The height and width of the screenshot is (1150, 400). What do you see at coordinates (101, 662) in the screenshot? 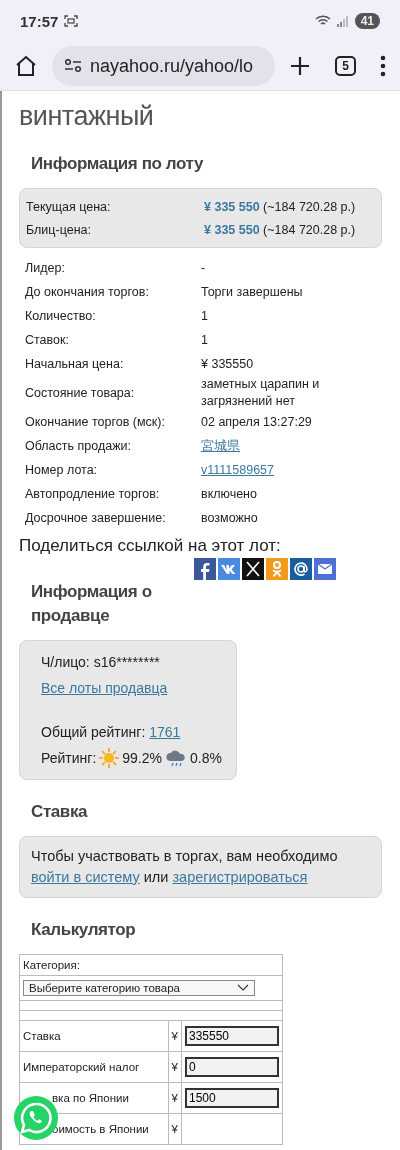
I see `seller-name: Ч/лицо: s16********` at bounding box center [101, 662].